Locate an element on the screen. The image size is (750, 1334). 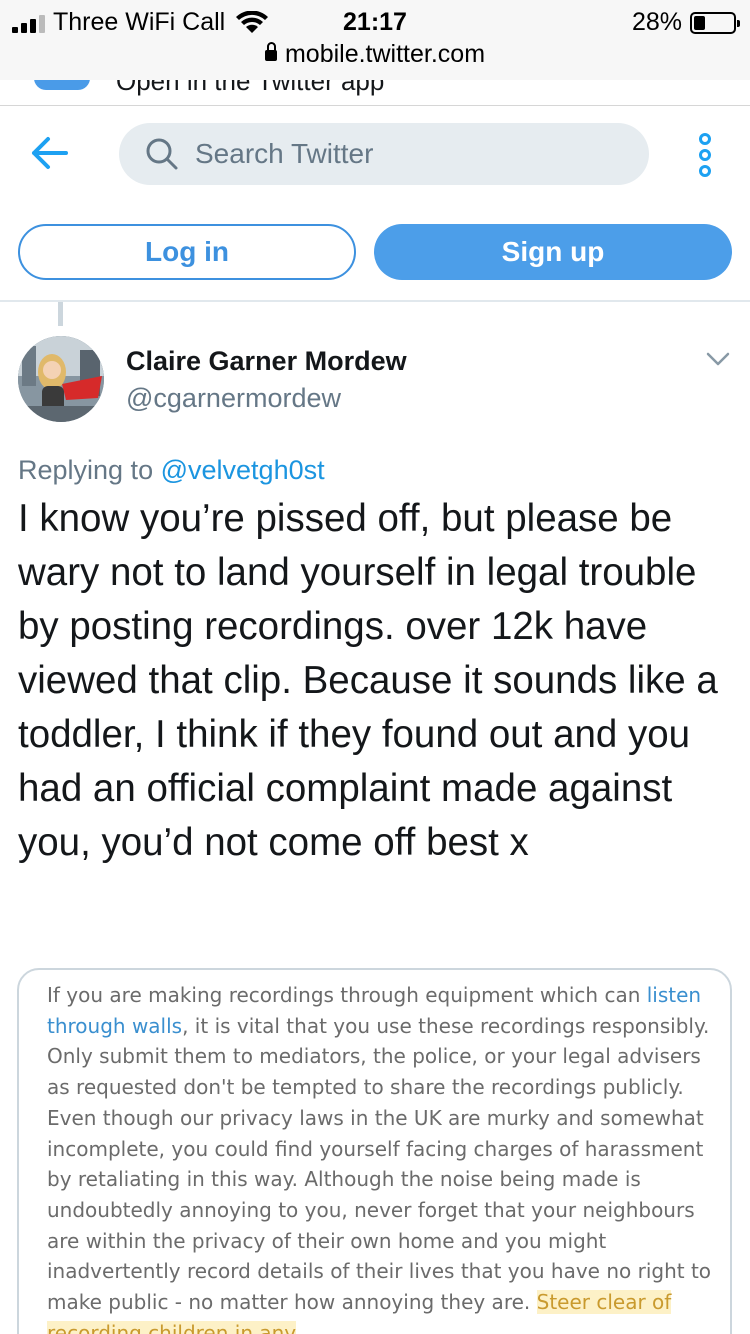
avatar is located at coordinates (61, 379).